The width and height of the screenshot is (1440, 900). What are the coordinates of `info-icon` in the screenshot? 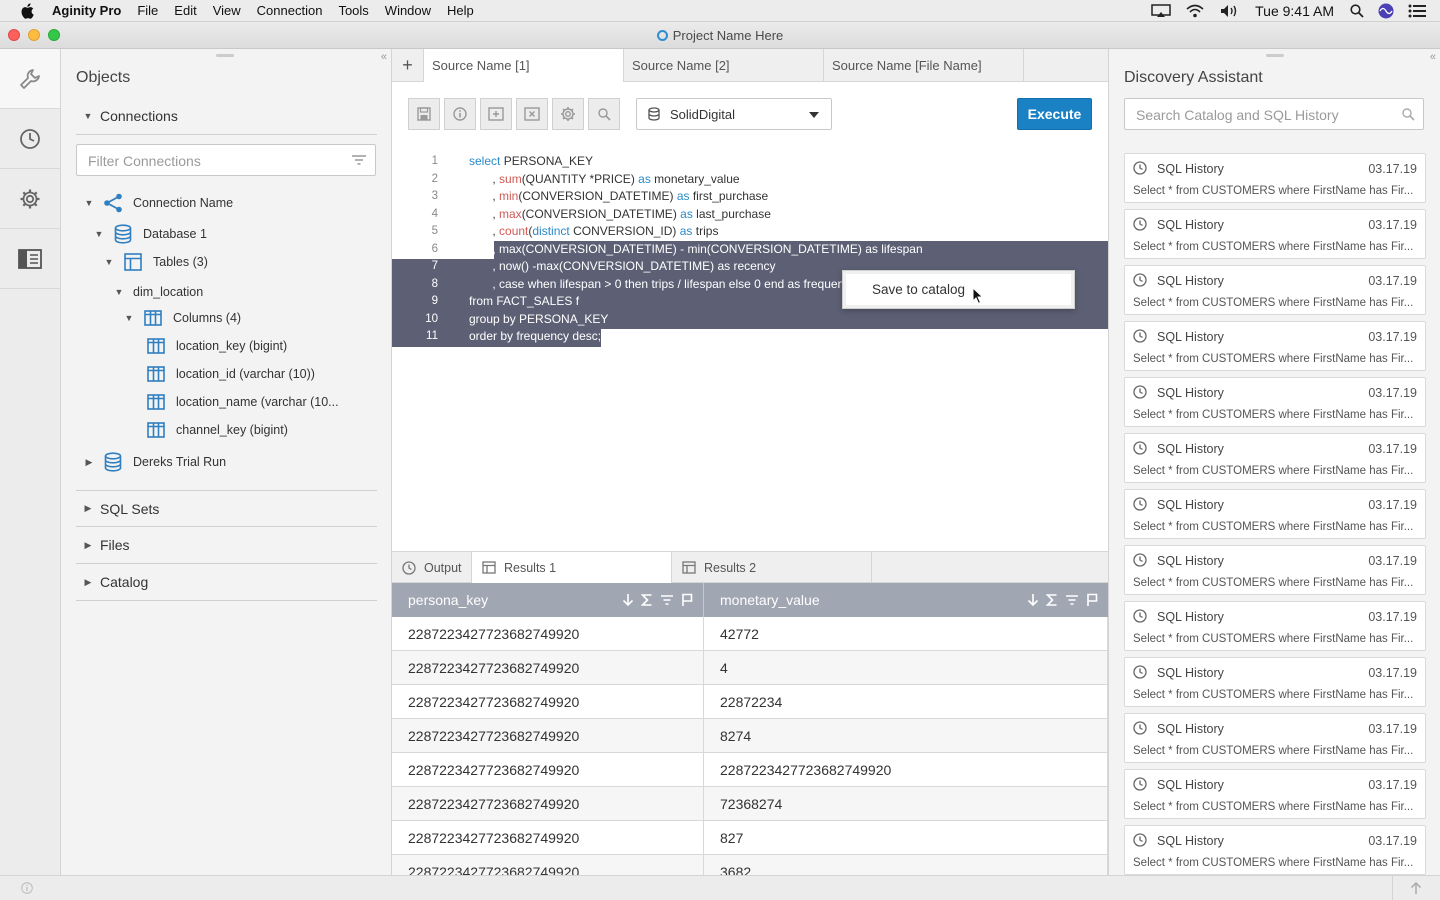 It's located at (27, 888).